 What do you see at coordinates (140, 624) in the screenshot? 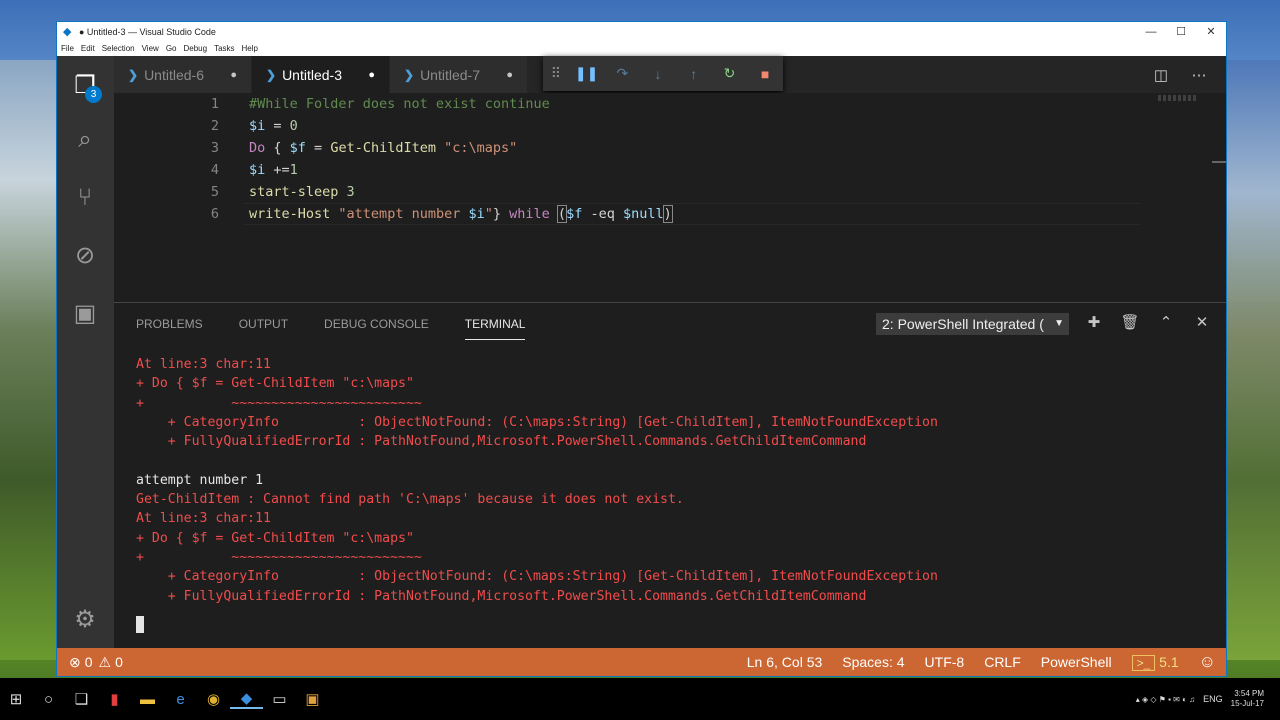
I see `terminal-cursor` at bounding box center [140, 624].